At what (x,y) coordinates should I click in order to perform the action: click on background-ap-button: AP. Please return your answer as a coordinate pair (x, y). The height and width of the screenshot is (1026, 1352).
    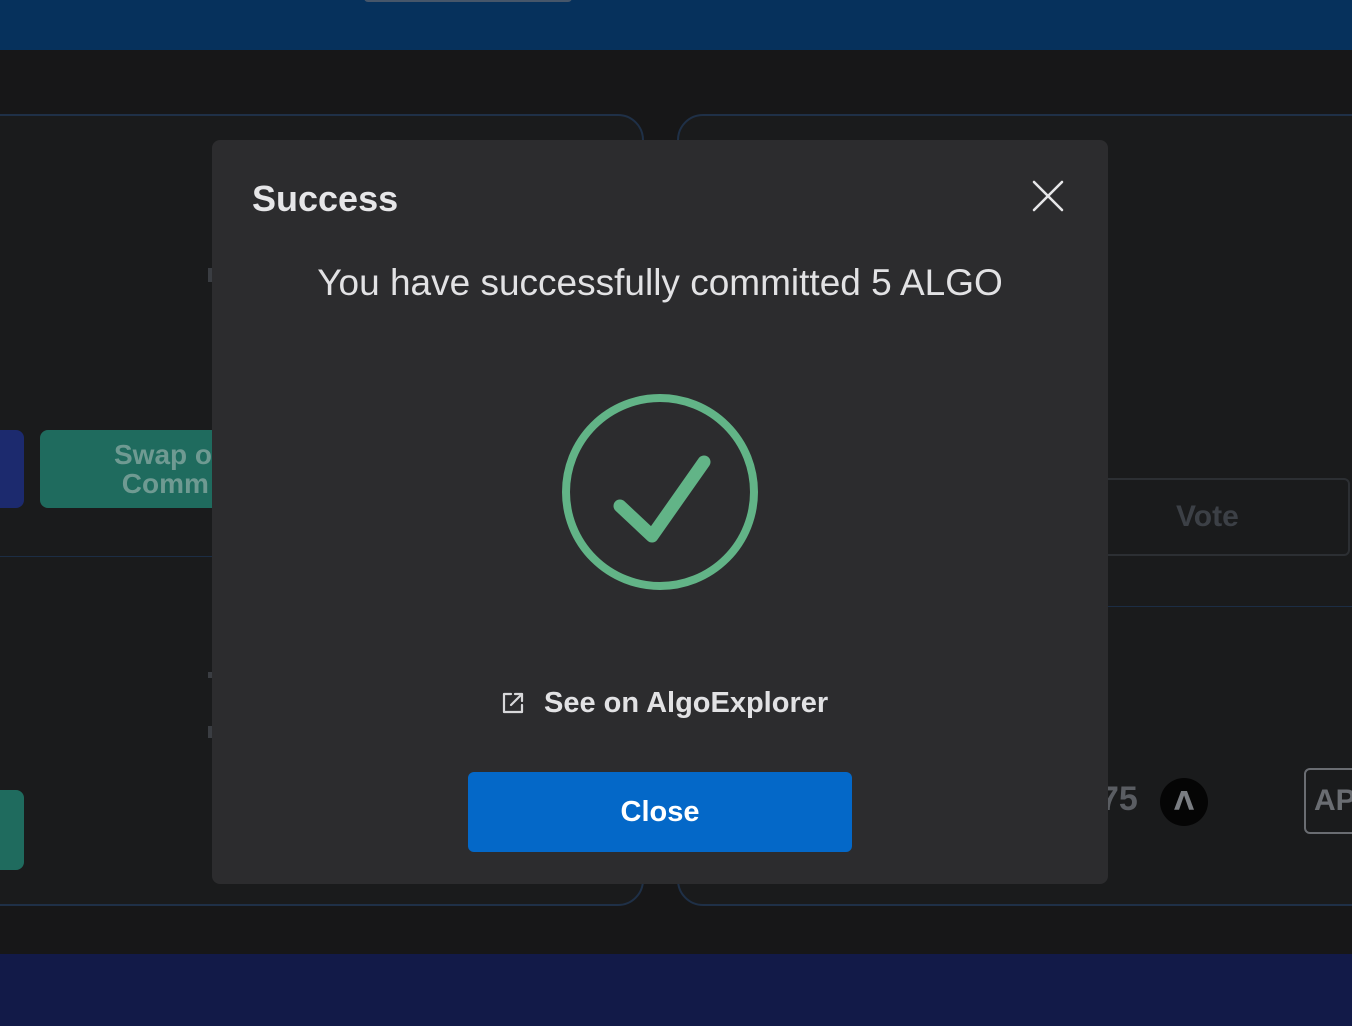
    Looking at the image, I should click on (1328, 801).